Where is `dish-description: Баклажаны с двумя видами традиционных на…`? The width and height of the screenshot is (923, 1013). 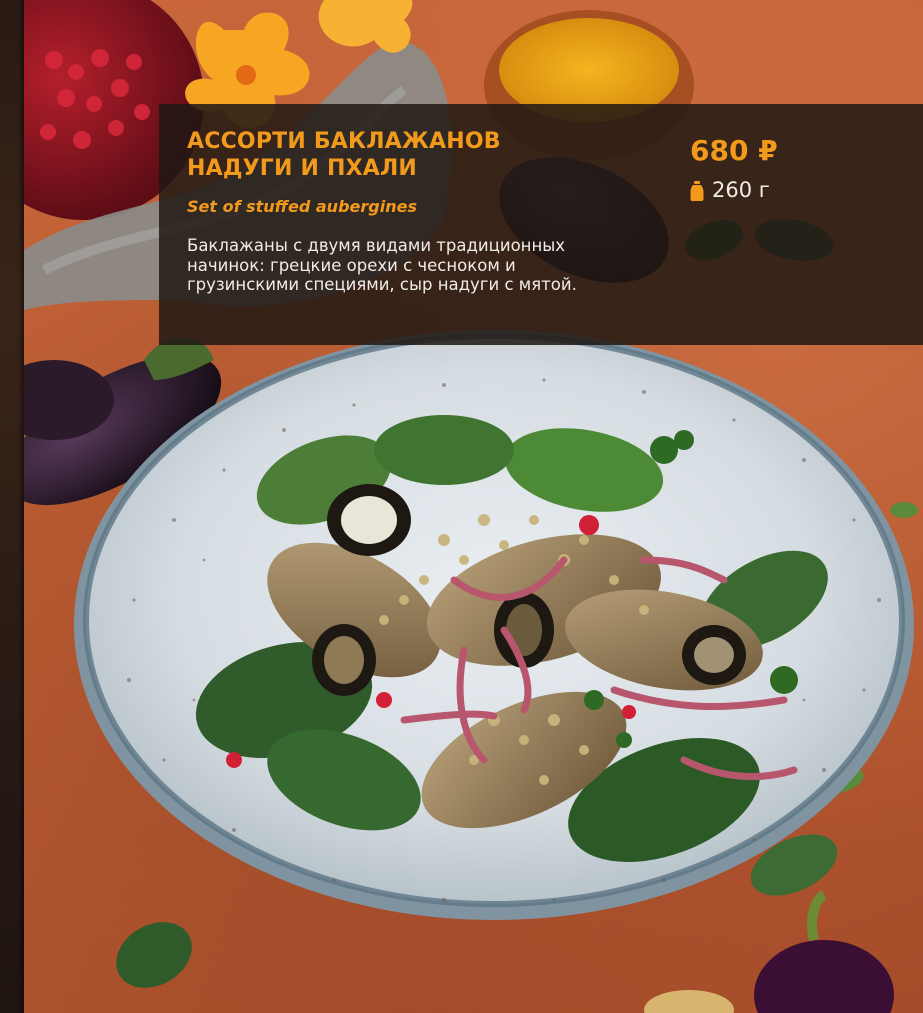 dish-description: Баклажаны с двумя видами традиционных на… is located at coordinates (382, 265).